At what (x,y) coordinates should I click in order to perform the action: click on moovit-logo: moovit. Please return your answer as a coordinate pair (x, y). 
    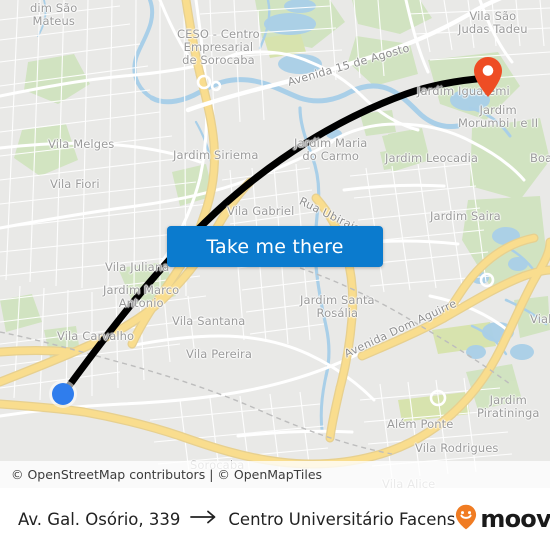
    Looking at the image, I should click on (502, 519).